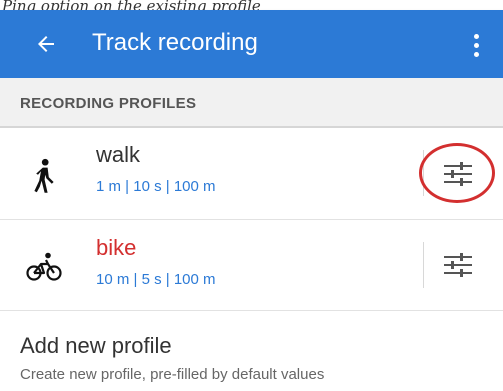  I want to click on page-title: Track recording, so click(175, 42).